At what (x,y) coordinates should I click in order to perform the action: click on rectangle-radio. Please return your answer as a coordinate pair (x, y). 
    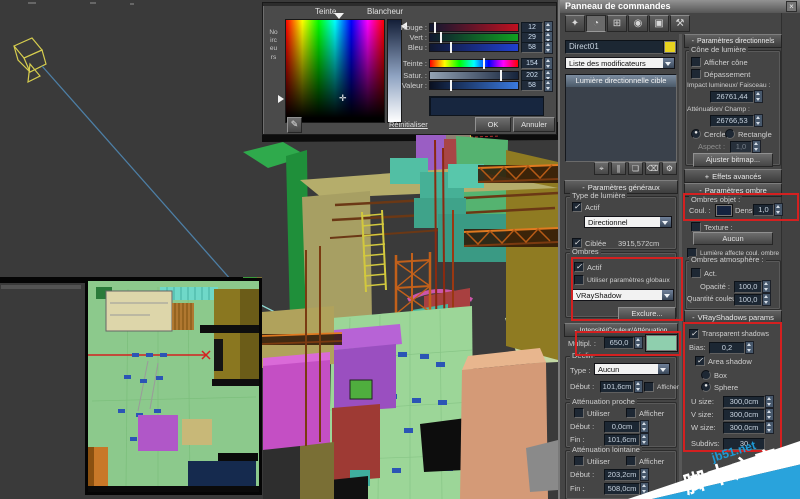
    Looking at the image, I should click on (730, 134).